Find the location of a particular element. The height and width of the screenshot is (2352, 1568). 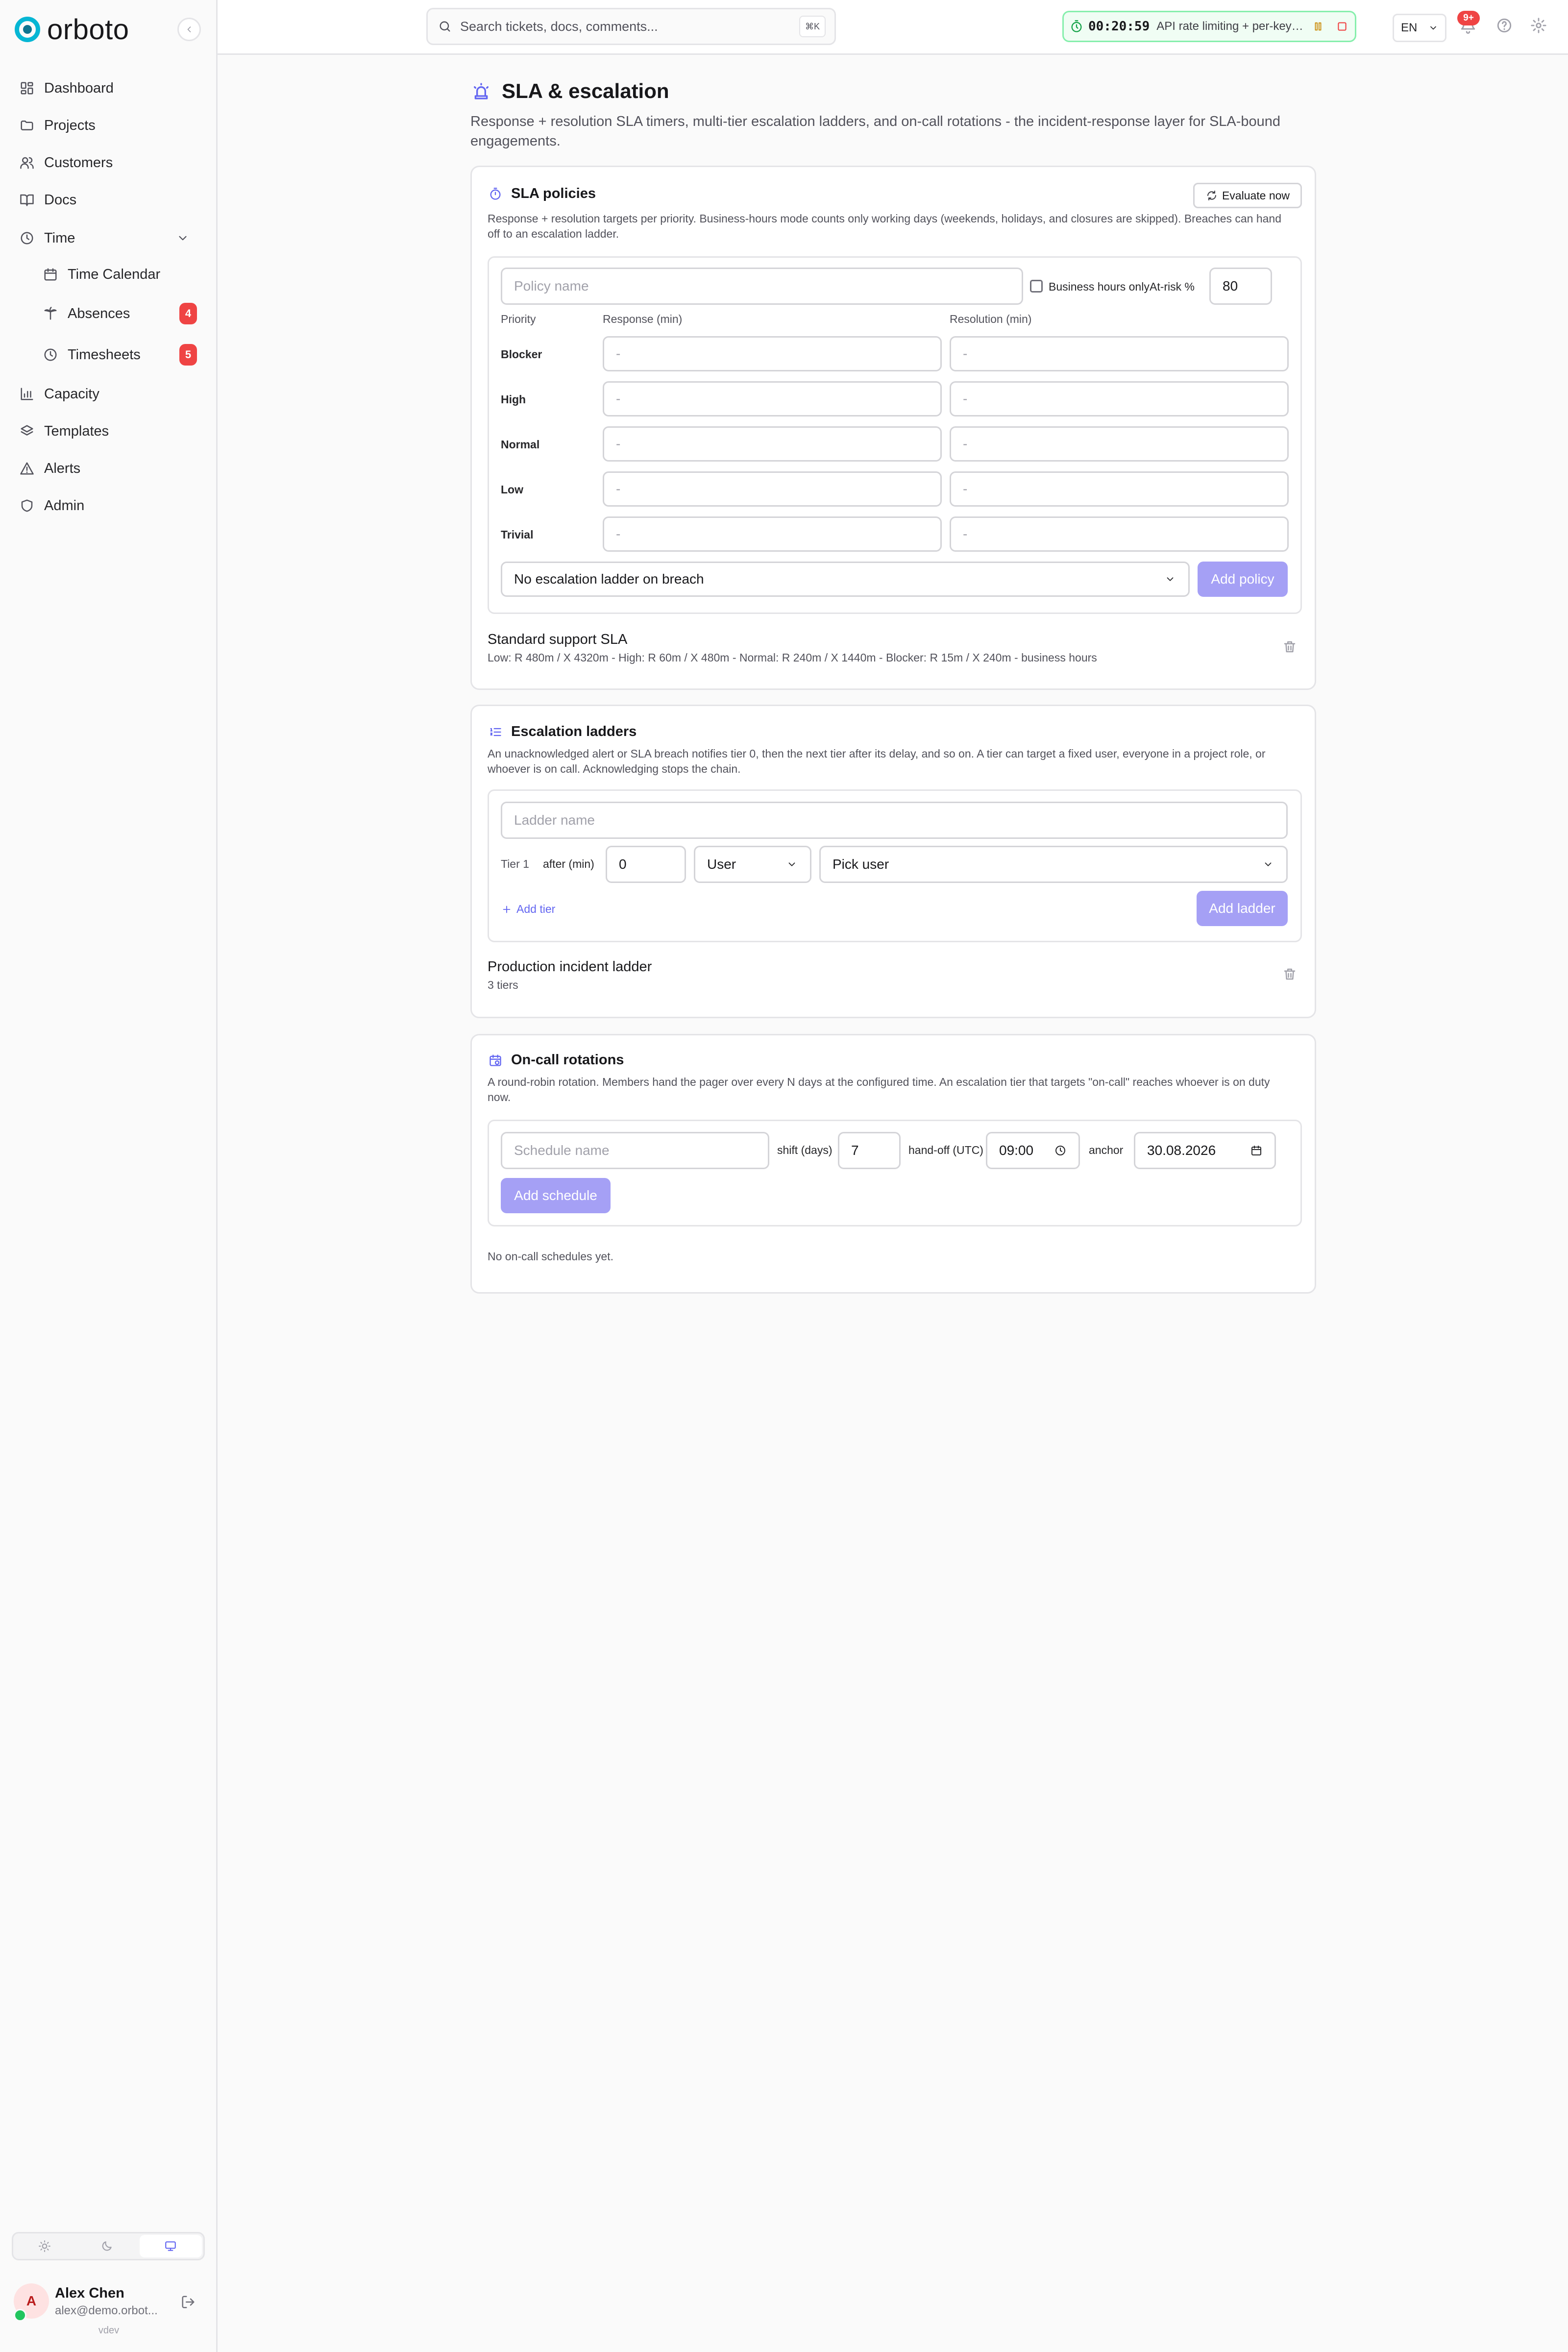

sidebar-item-dashboard: Dashboard is located at coordinates (66, 88).